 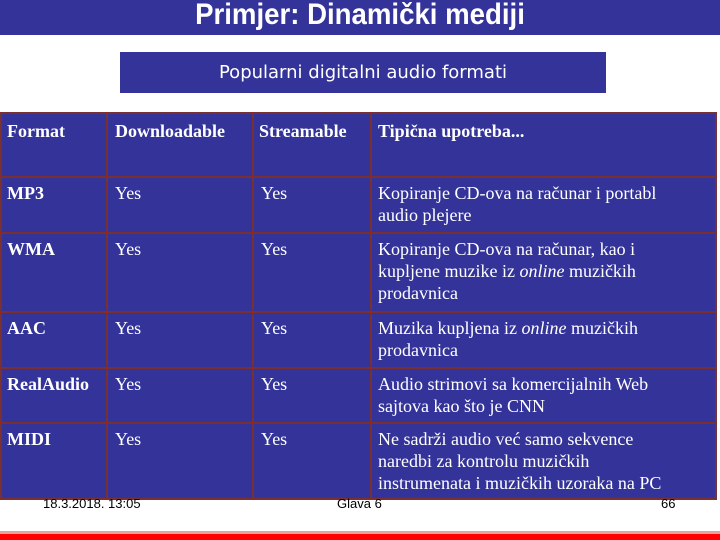 What do you see at coordinates (461, 406) in the screenshot?
I see `usage-text: sajtova kao što je CNN` at bounding box center [461, 406].